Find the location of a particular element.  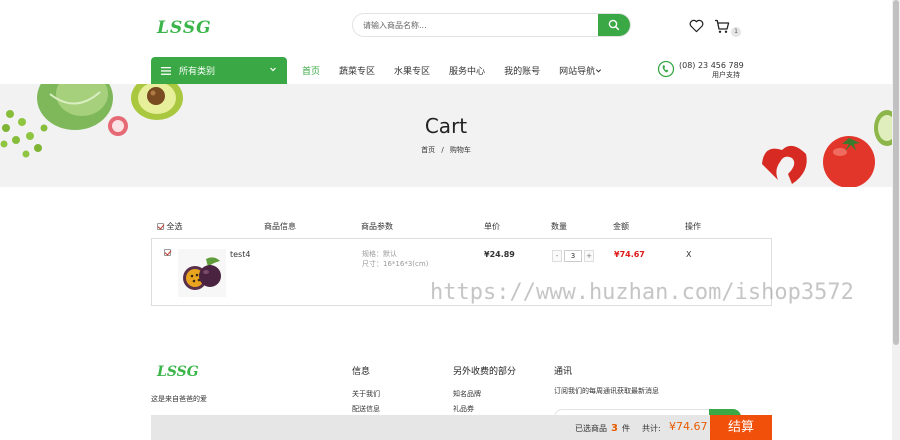

page-scrollbar is located at coordinates (896, 220).